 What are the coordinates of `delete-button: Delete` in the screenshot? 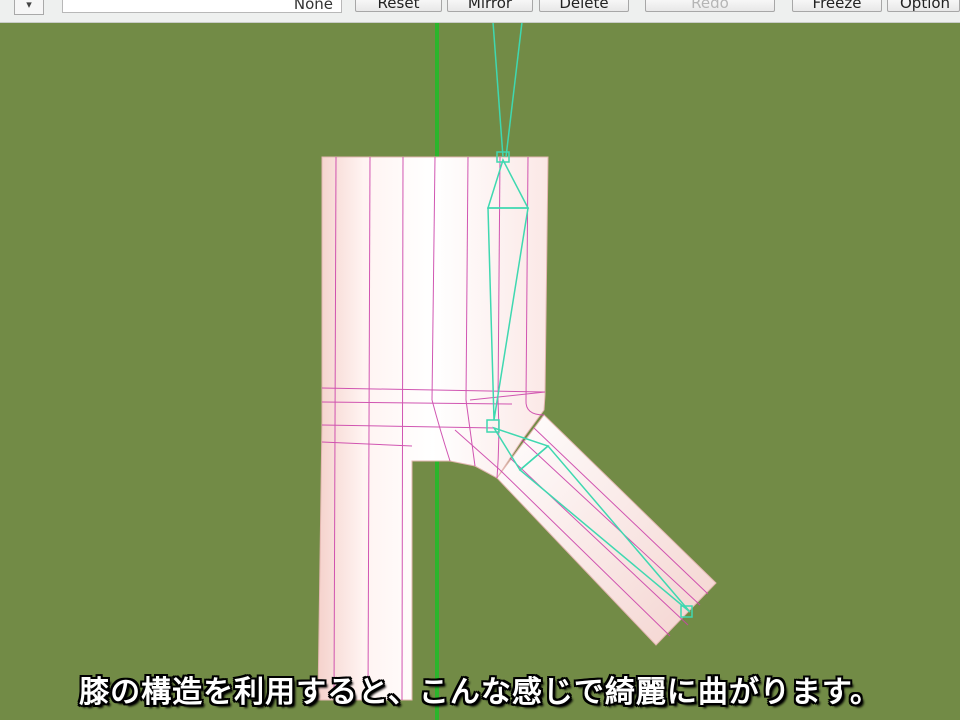 It's located at (584, 6).